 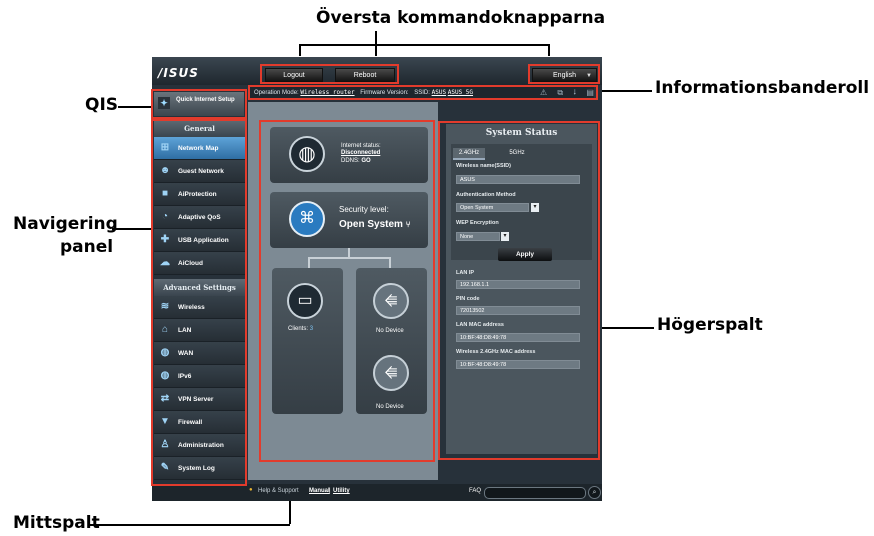 What do you see at coordinates (496, 352) in the screenshot?
I see `wireless-mac-label: Wireless 2.4GHz MAC address` at bounding box center [496, 352].